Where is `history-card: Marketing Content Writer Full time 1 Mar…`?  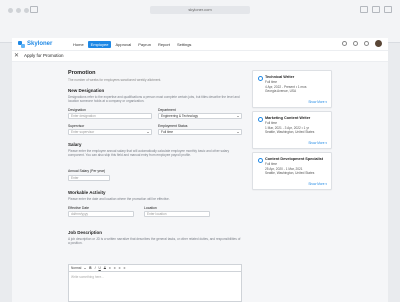 history-card: Marketing Content Writer Full time 1 Mar… is located at coordinates (292, 130).